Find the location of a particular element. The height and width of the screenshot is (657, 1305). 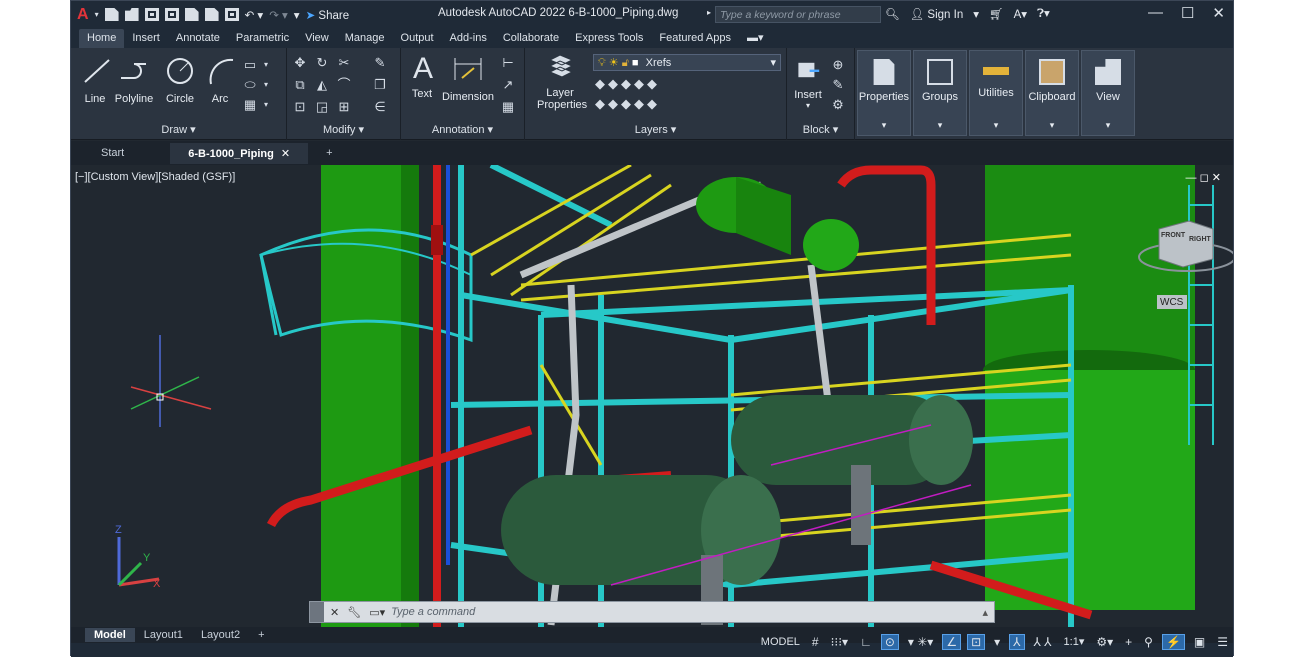

command-expand-icon: ▴ is located at coordinates (985, 612).